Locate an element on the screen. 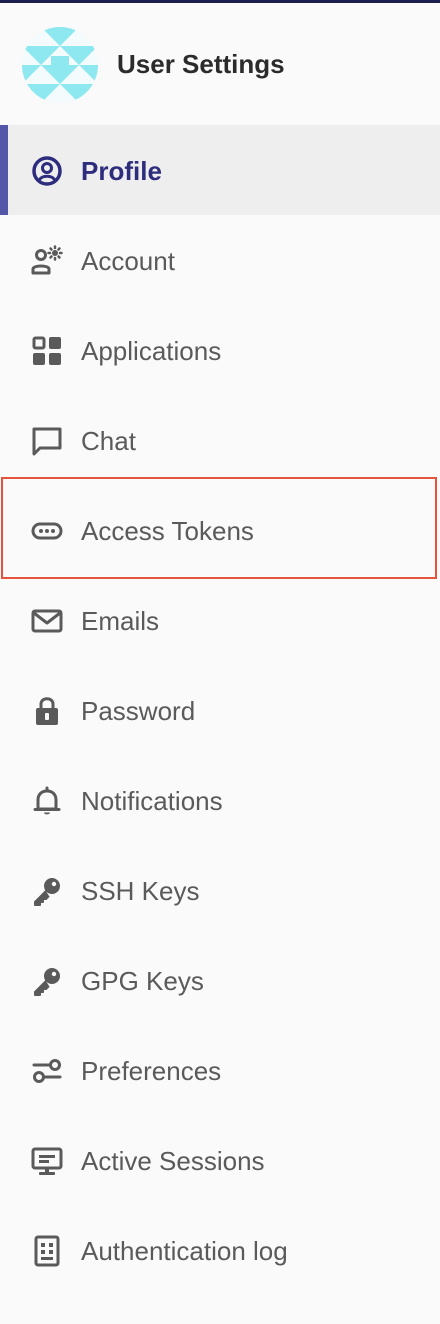 The image size is (440, 1324). monitor-icon is located at coordinates (47, 1161).